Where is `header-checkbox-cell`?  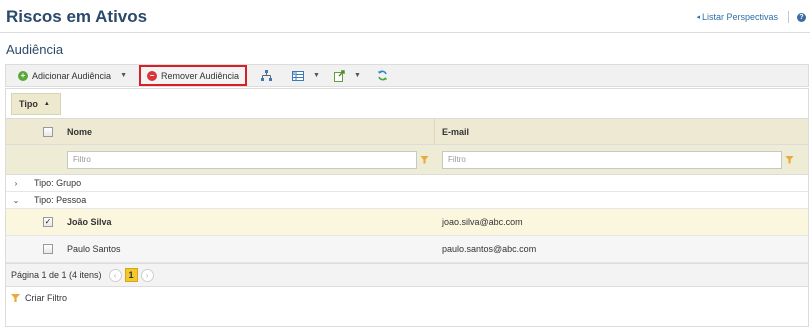
header-checkbox-cell is located at coordinates (48, 131).